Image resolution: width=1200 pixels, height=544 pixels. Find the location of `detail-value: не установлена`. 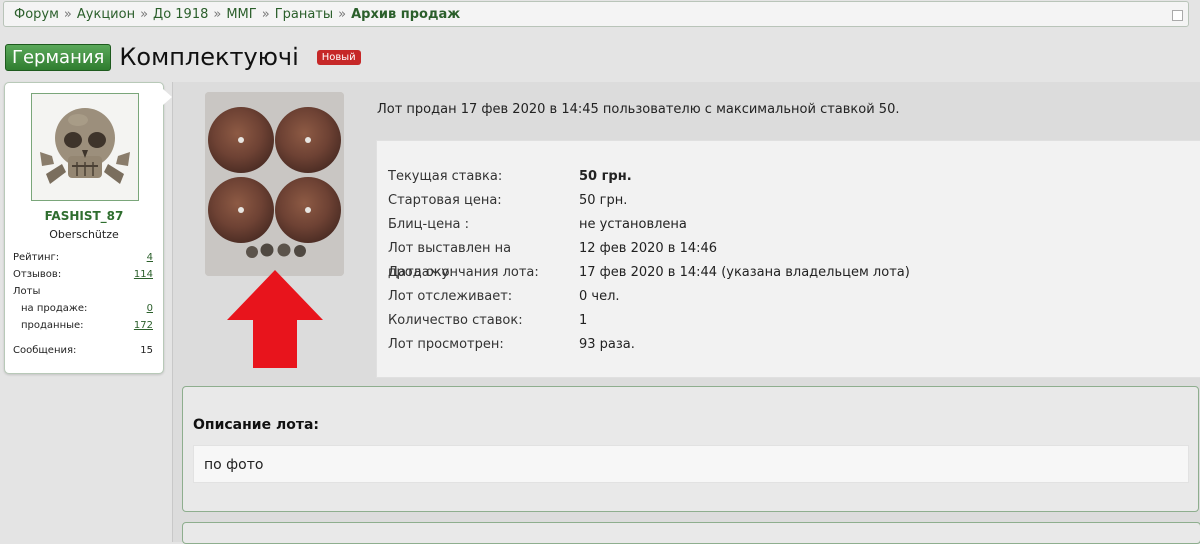

detail-value: не установлена is located at coordinates (633, 224).